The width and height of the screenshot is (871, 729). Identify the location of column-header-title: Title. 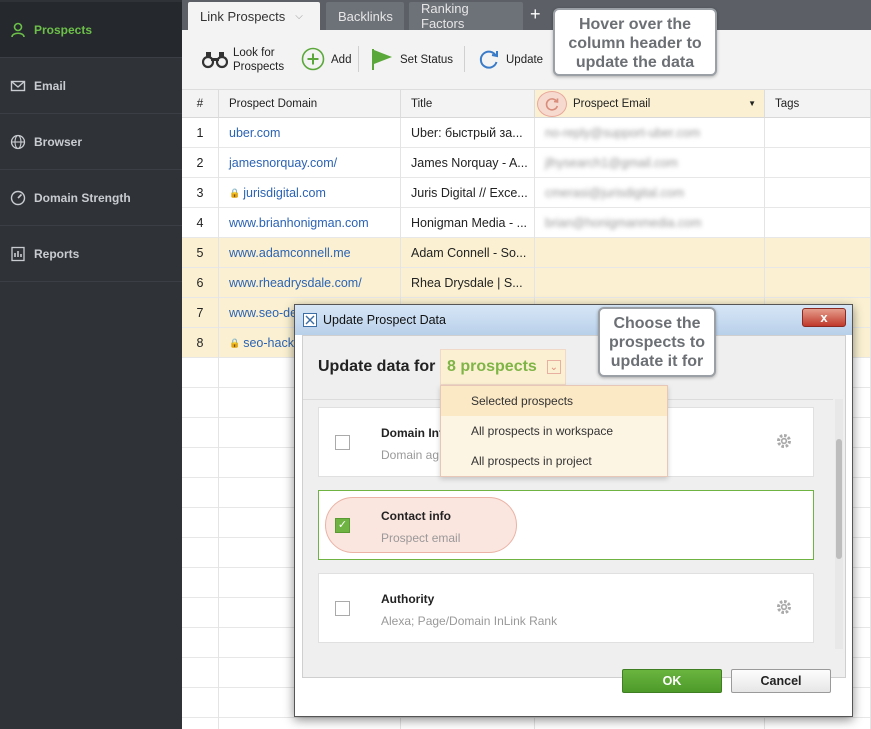
(468, 104).